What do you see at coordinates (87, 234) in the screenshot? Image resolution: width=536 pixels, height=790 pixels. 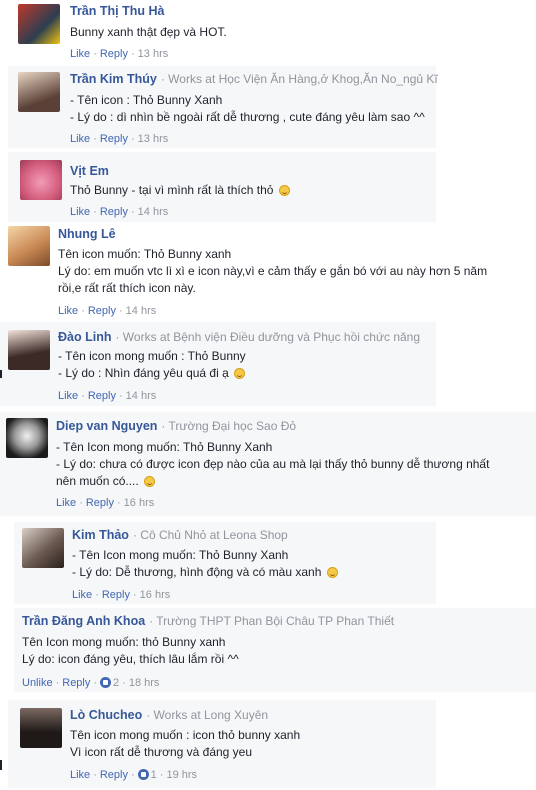 I see `commenter-name: Nhung Lê` at bounding box center [87, 234].